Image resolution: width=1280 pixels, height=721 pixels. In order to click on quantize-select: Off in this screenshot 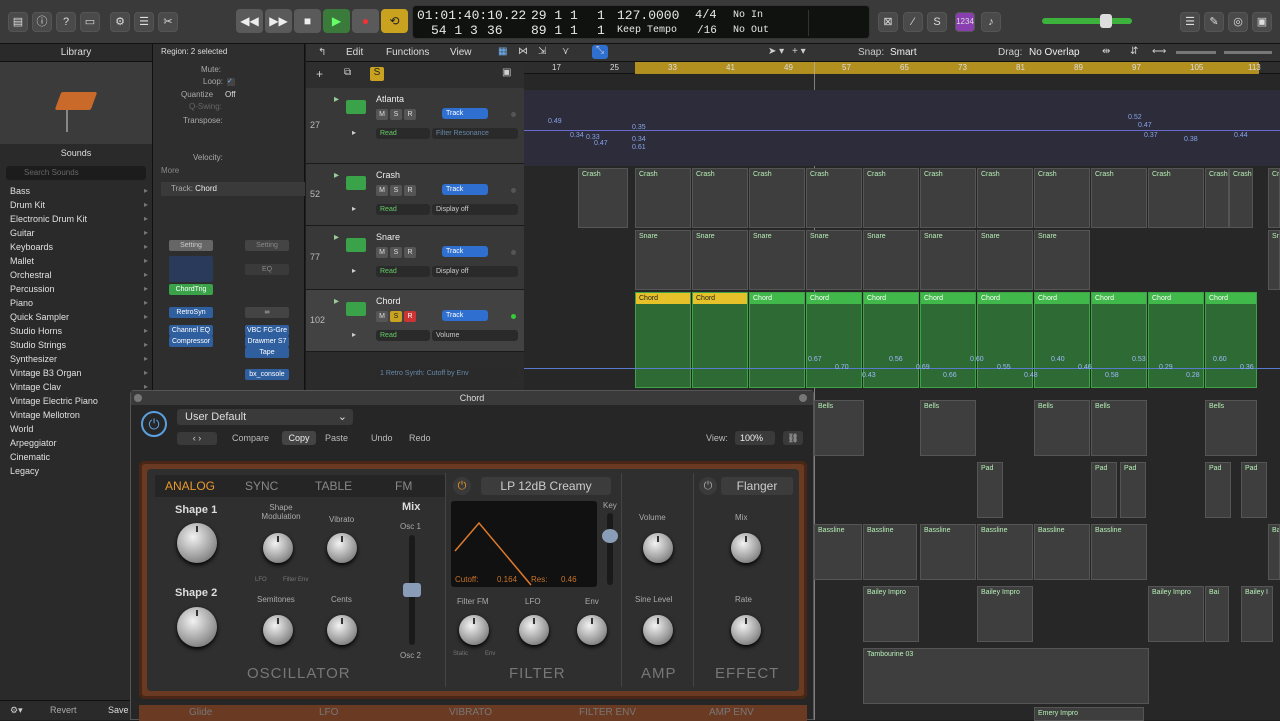, I will do `click(230, 94)`.